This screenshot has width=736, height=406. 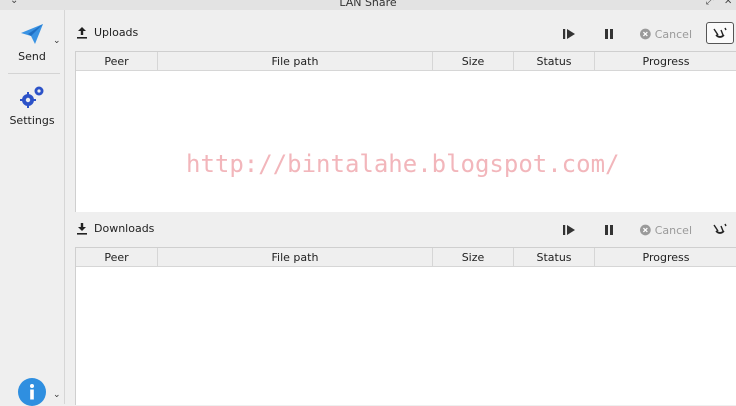 I want to click on uploads-pause-button, so click(x=609, y=34).